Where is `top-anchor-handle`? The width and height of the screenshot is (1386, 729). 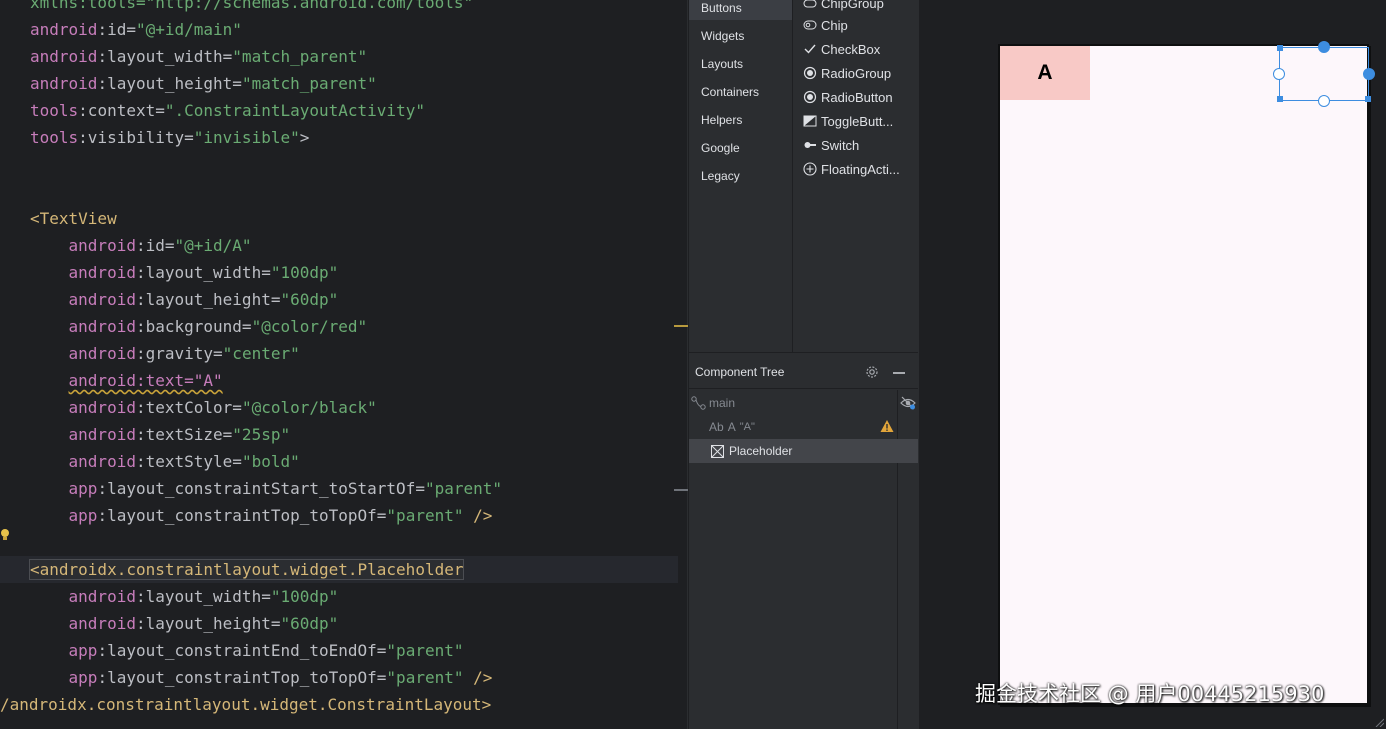
top-anchor-handle is located at coordinates (1324, 47).